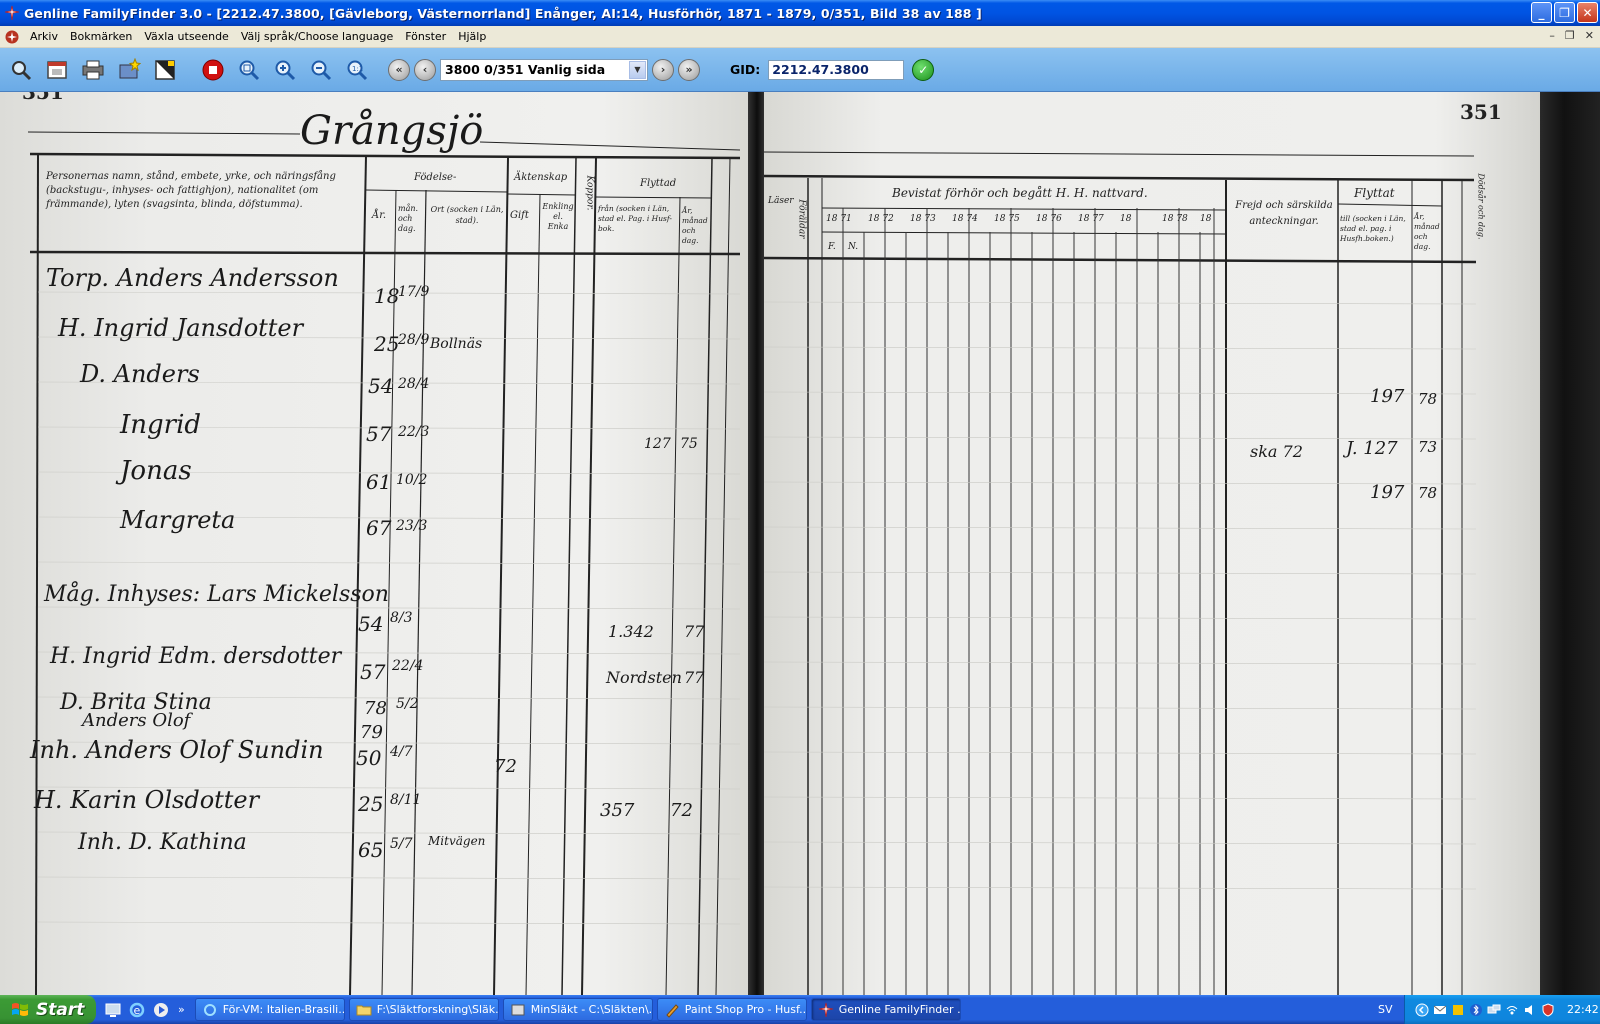 This screenshot has height=1024, width=1600. What do you see at coordinates (1481, 206) in the screenshot?
I see `header-death: Dödsår och dag.` at bounding box center [1481, 206].